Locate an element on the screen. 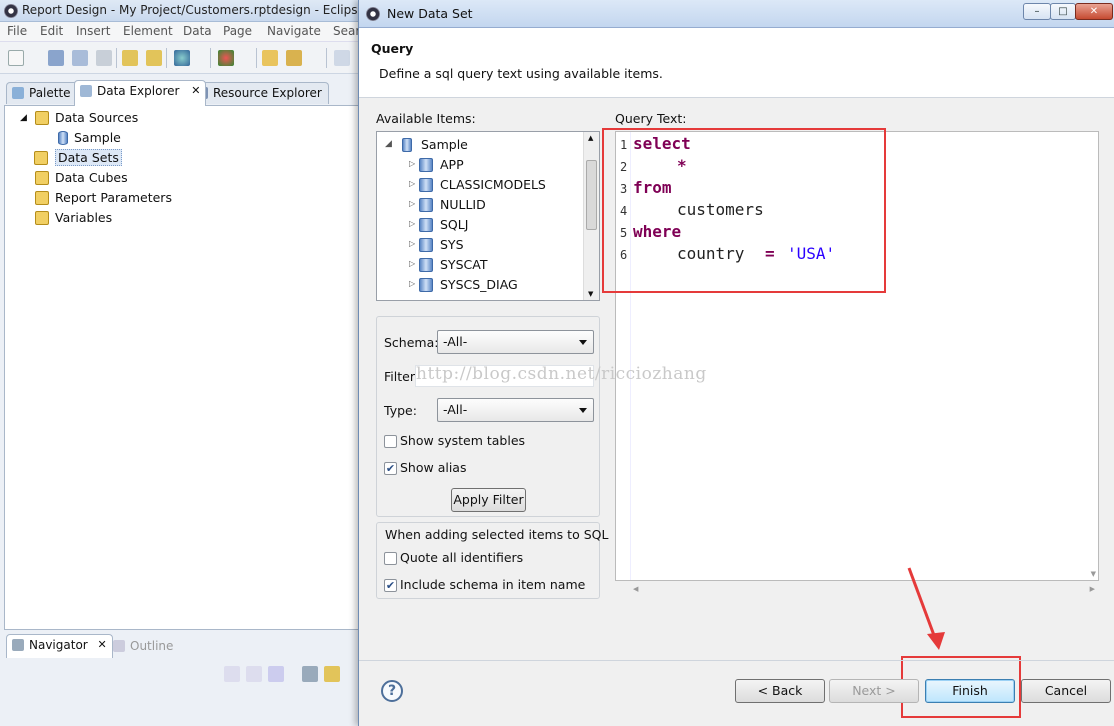 The image size is (1114, 726). folder-icon is located at coordinates (42, 178).